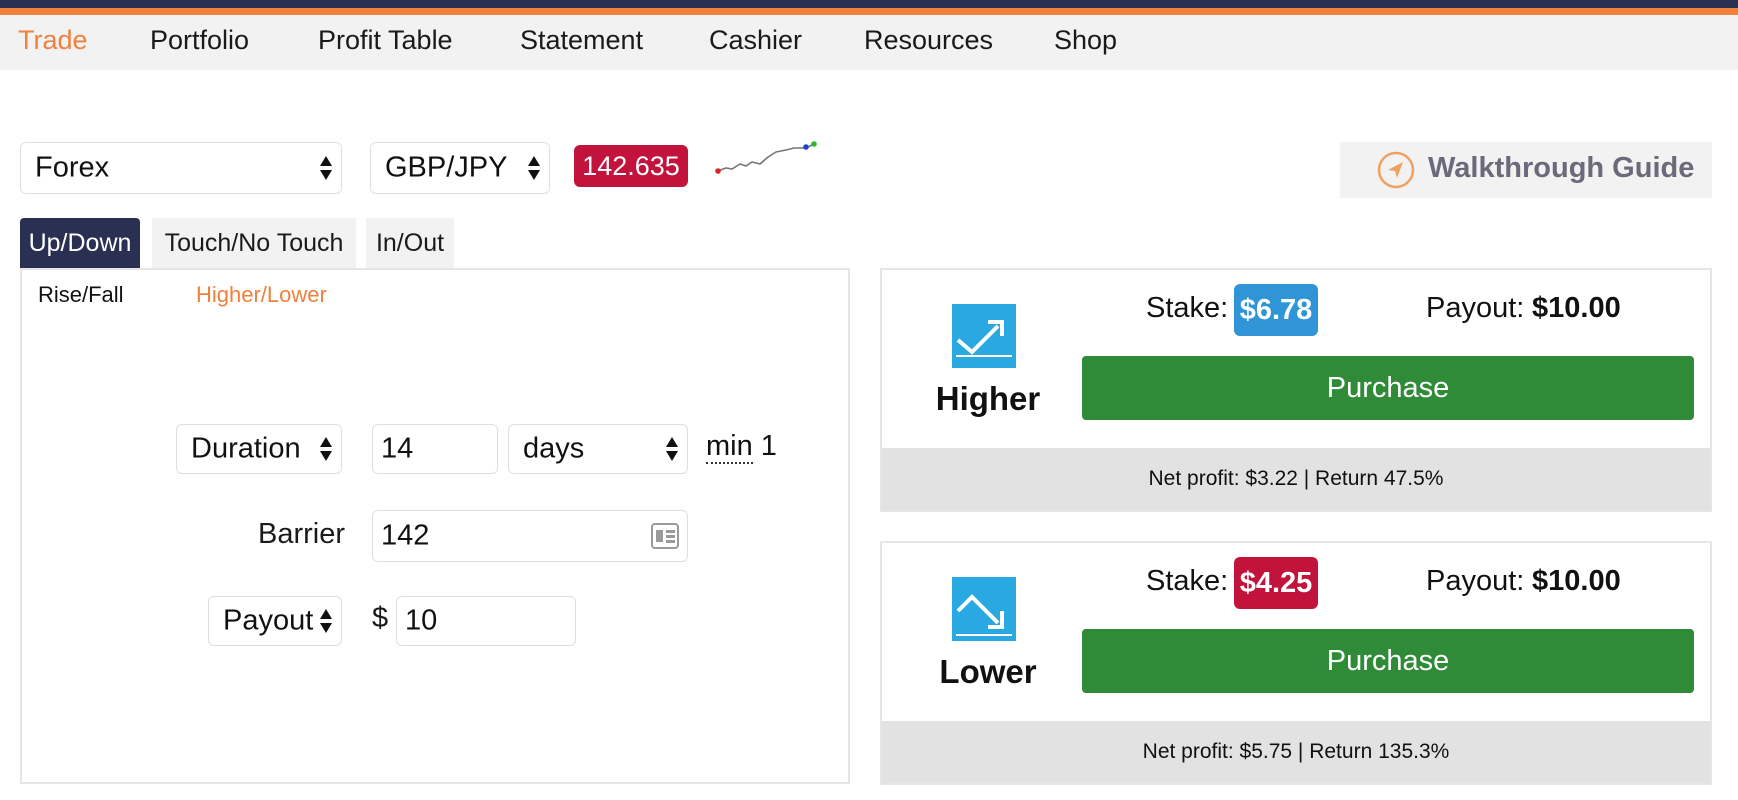 The width and height of the screenshot is (1738, 800). Describe the element at coordinates (928, 40) in the screenshot. I see `menu-resources: Resources` at that location.